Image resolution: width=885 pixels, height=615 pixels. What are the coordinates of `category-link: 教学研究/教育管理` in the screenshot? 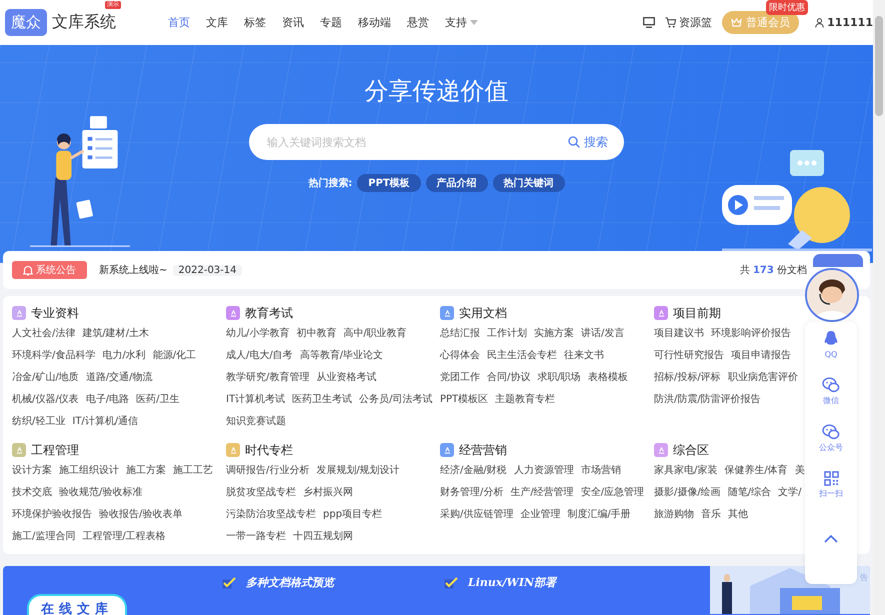 It's located at (268, 377).